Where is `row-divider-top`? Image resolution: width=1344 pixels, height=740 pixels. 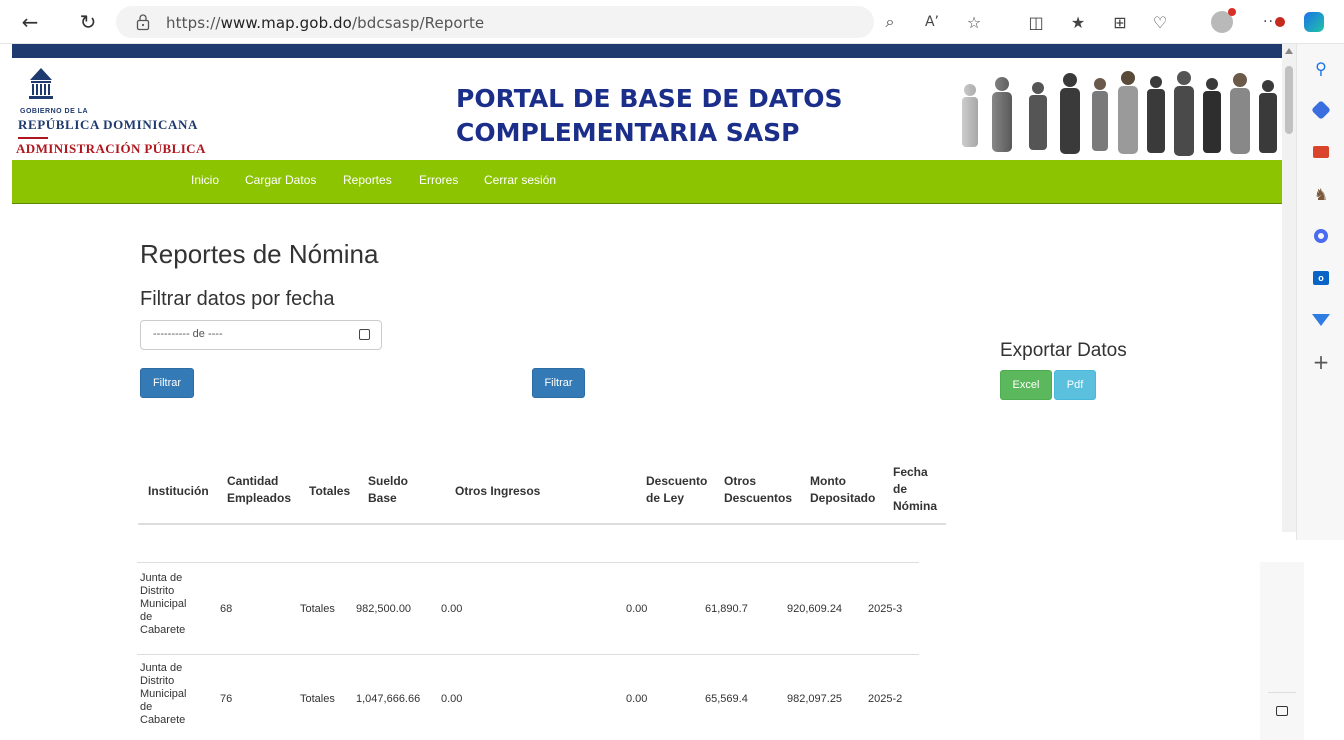 row-divider-top is located at coordinates (528, 562).